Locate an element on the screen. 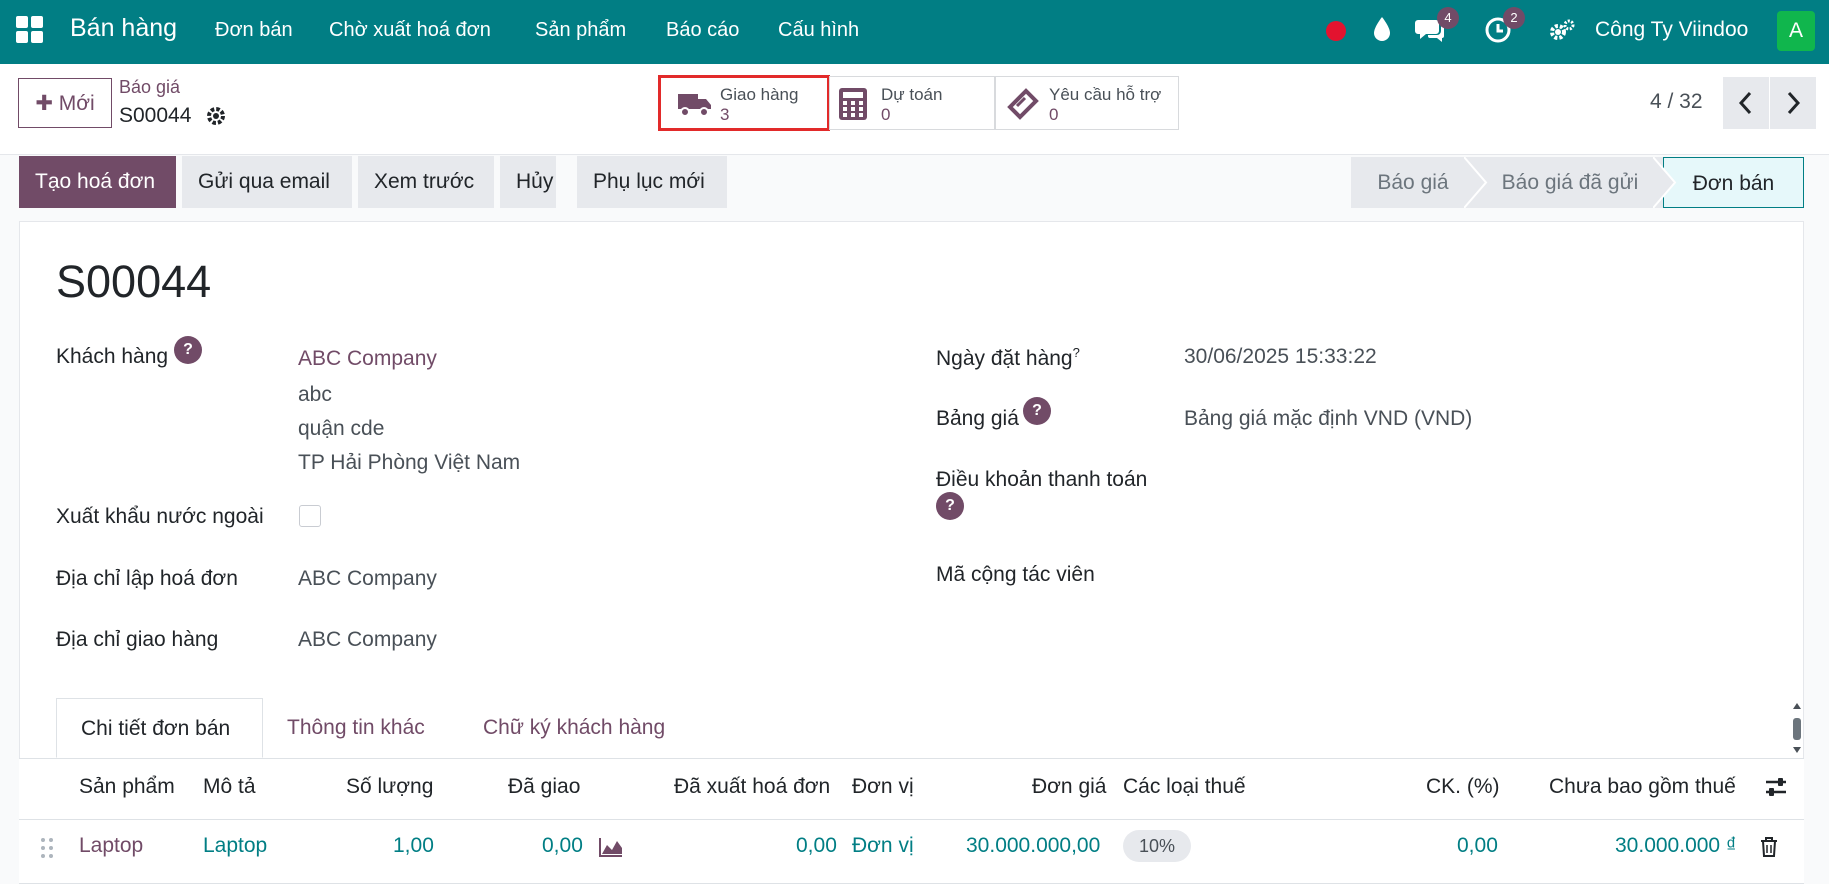 Image resolution: width=1829 pixels, height=884 pixels. menu-to-invoice: Chờ xuất hoá đơn is located at coordinates (410, 30).